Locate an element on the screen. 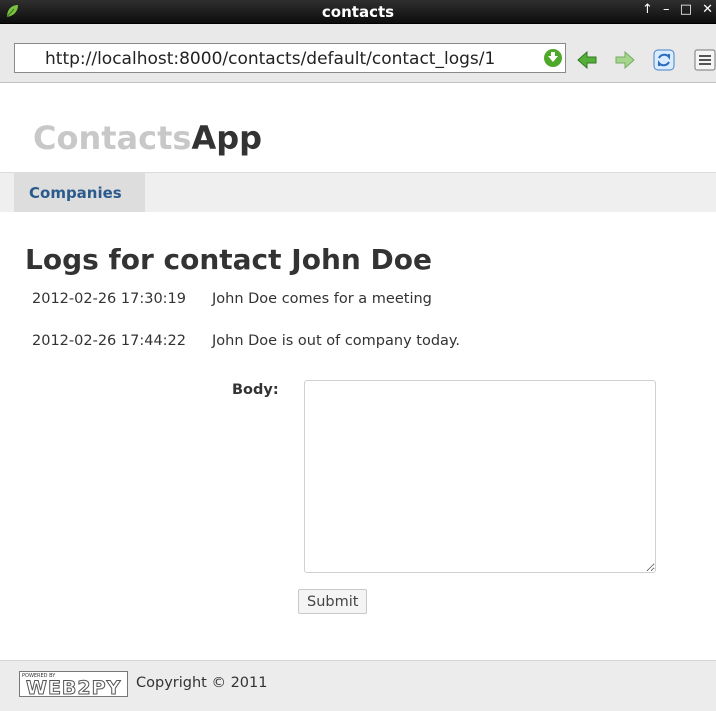  body-textarea is located at coordinates (480, 476).